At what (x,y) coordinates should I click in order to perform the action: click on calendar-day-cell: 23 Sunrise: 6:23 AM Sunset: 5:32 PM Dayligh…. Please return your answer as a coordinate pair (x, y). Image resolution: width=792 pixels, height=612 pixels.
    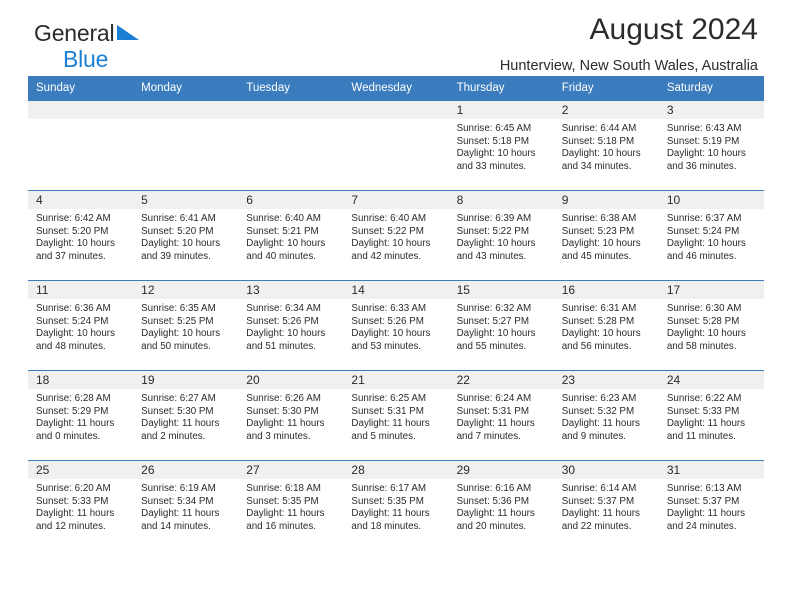
    Looking at the image, I should click on (606, 415).